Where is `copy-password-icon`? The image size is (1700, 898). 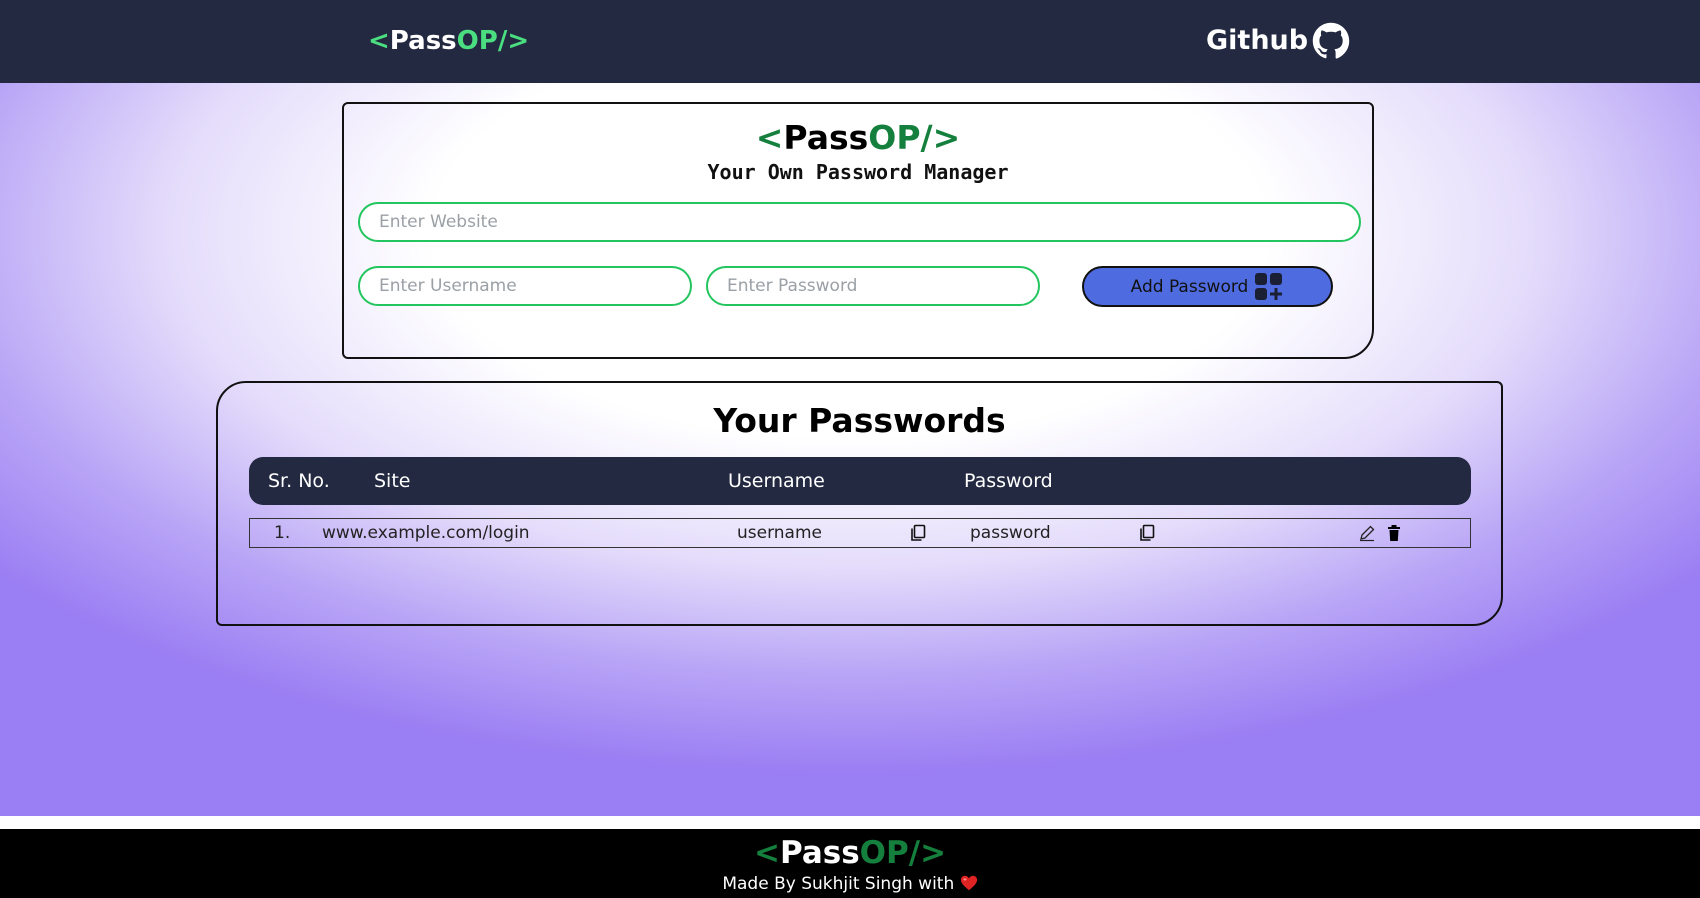 copy-password-icon is located at coordinates (1147, 533).